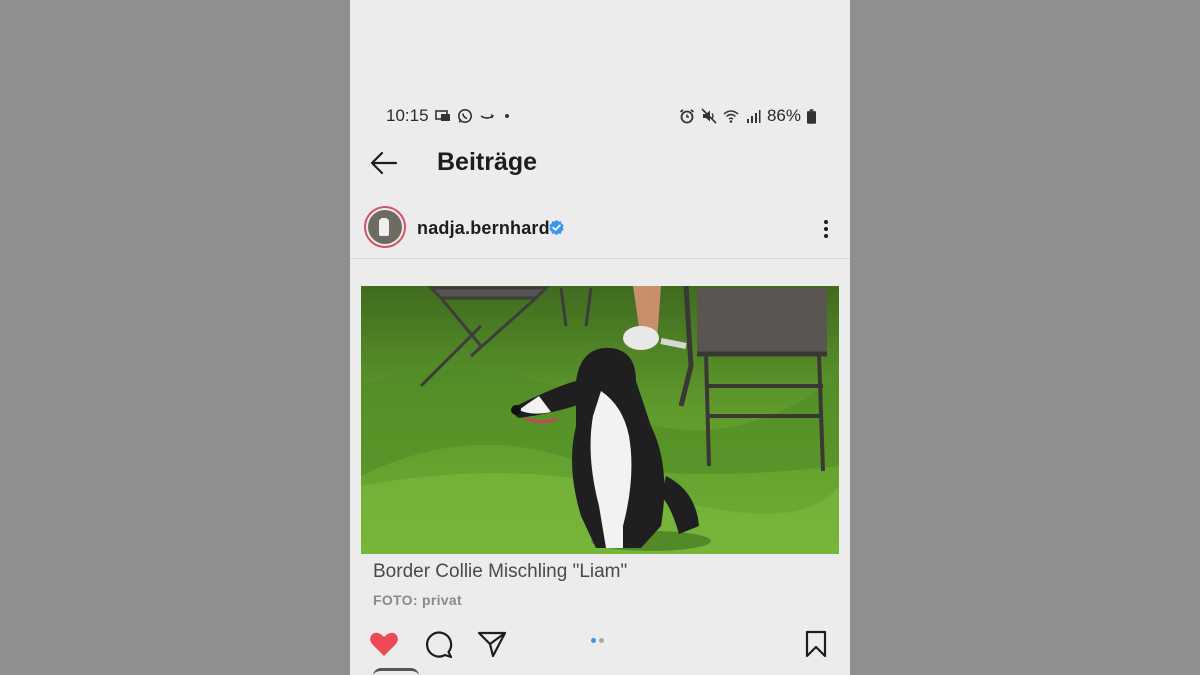 The width and height of the screenshot is (1200, 675). Describe the element at coordinates (506, 116) in the screenshot. I see `notification-dot-icon` at that location.